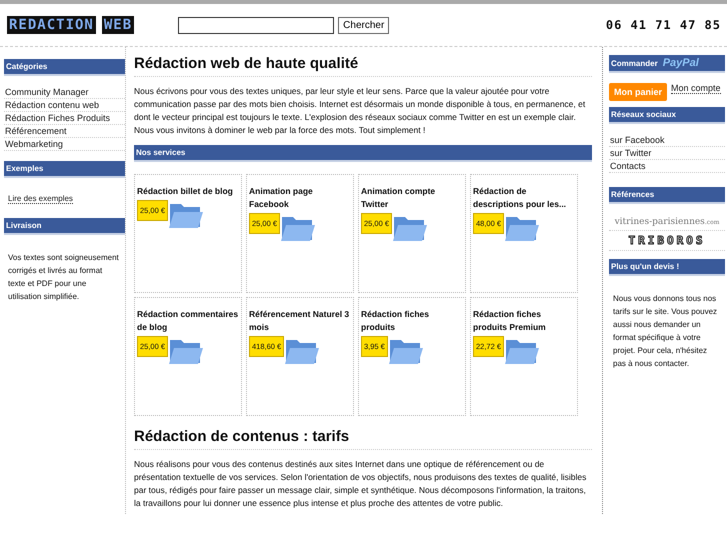  What do you see at coordinates (667, 153) in the screenshot?
I see `social-link: sur Twitter` at bounding box center [667, 153].